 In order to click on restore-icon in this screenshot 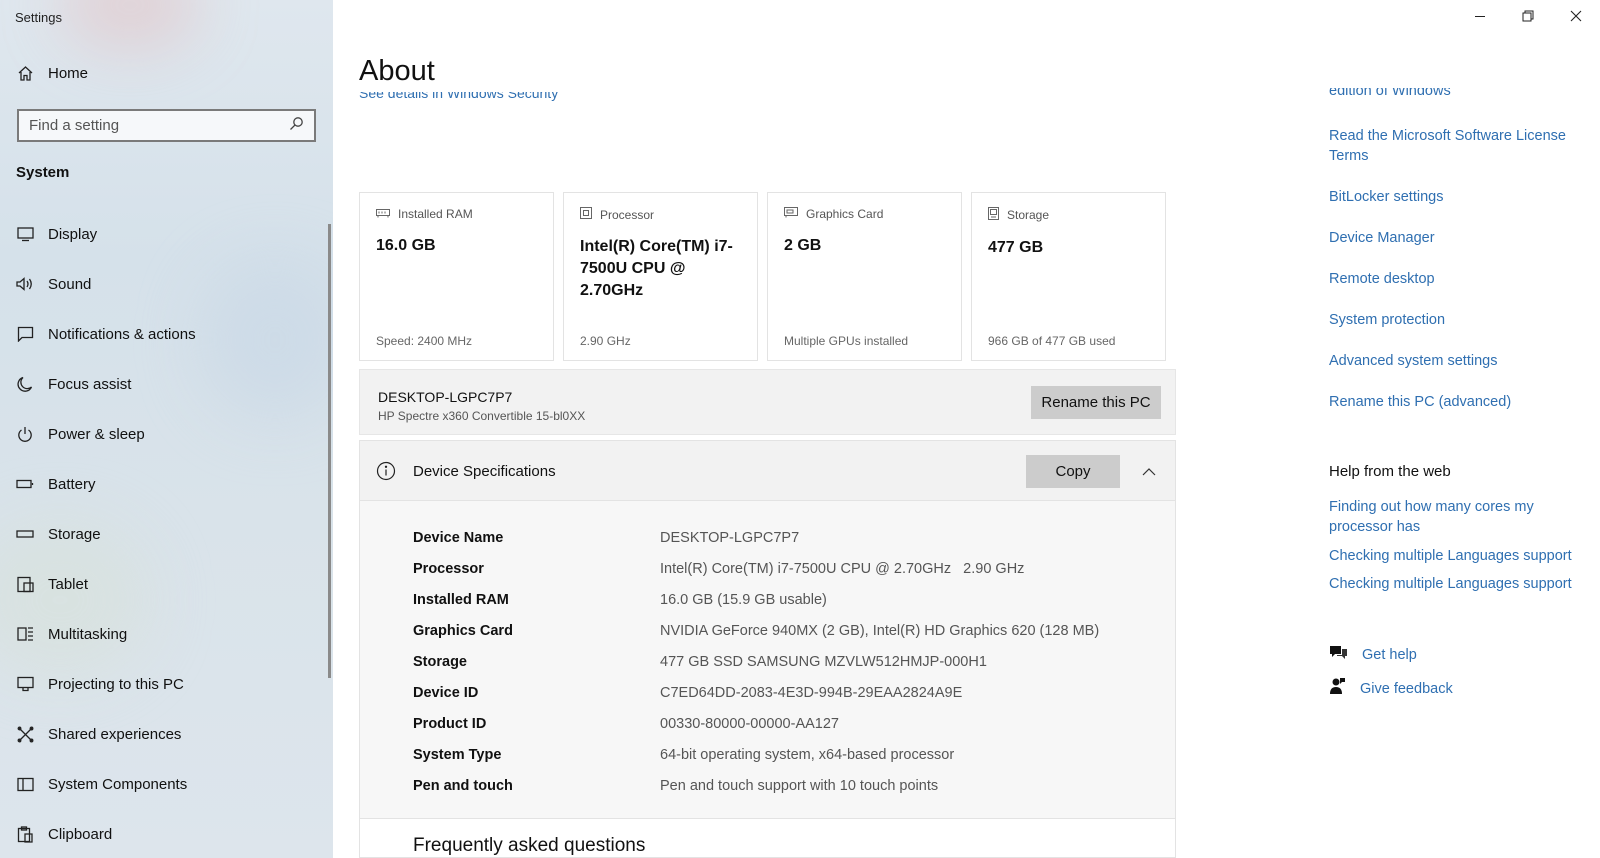, I will do `click(1528, 17)`.